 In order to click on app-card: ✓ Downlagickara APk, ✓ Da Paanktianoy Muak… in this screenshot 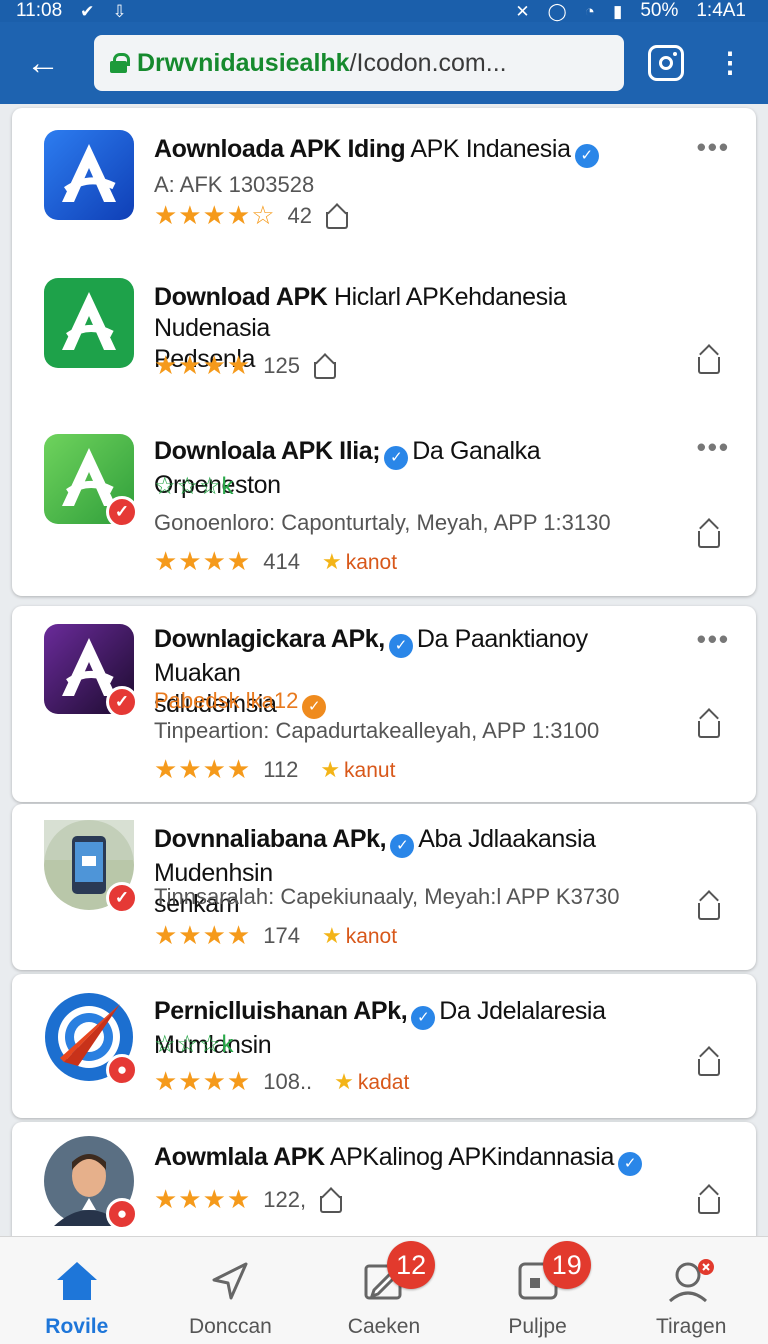, I will do `click(384, 704)`.